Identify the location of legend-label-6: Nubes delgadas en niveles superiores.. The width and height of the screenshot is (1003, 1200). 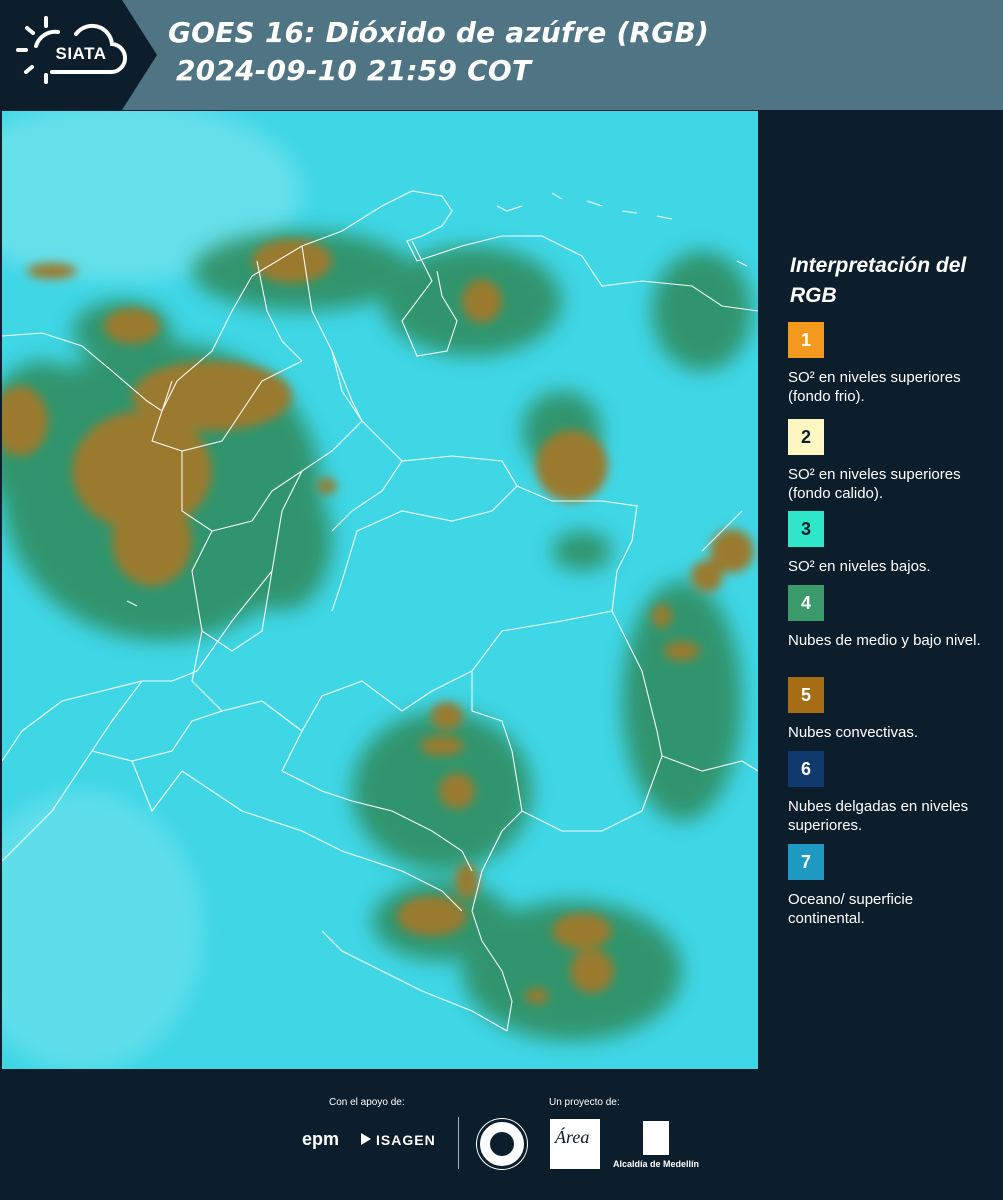
(878, 816).